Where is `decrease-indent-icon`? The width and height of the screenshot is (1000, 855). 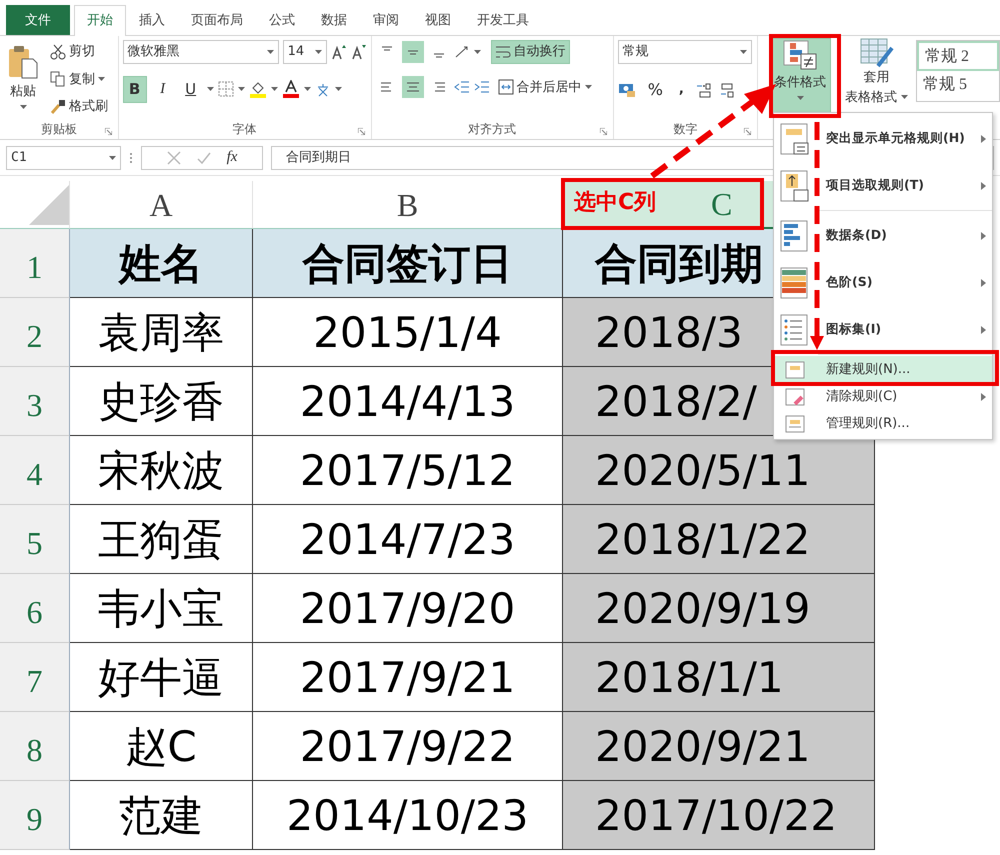 decrease-indent-icon is located at coordinates (462, 87).